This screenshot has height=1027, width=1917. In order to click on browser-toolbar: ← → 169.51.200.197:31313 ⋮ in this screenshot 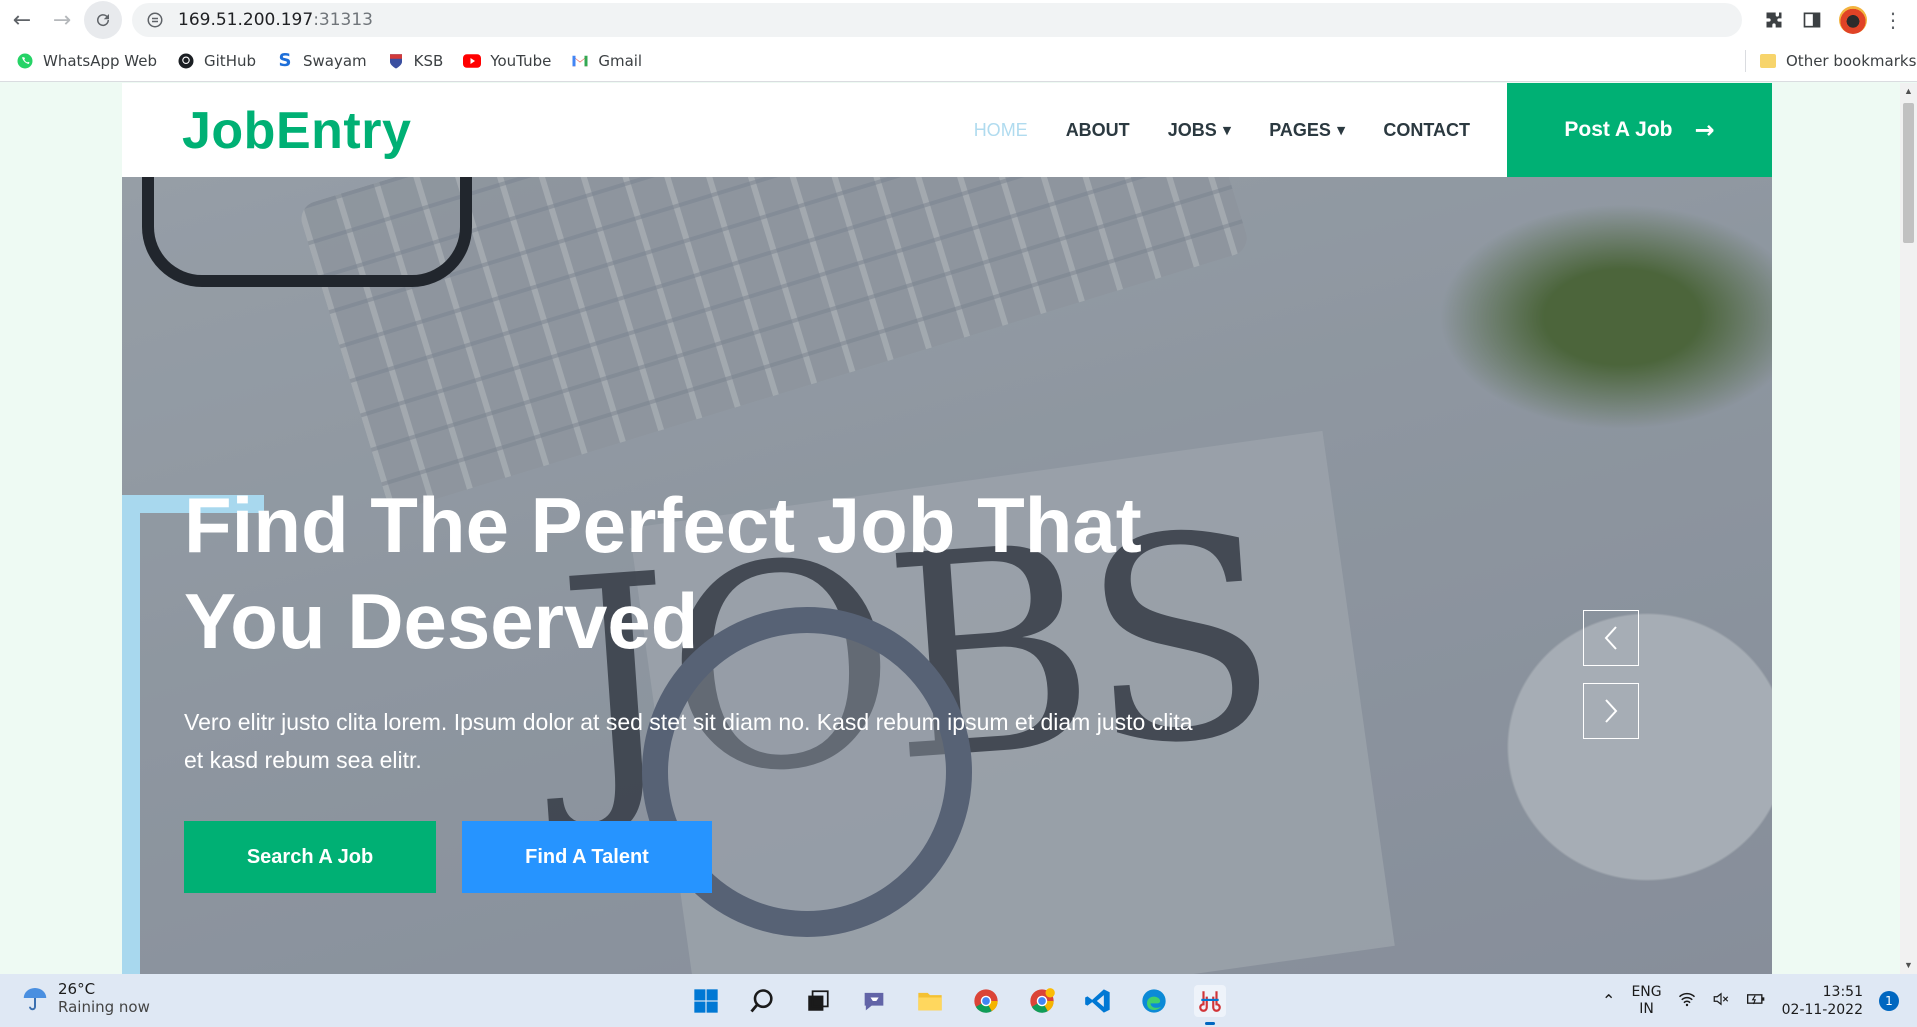, I will do `click(958, 20)`.